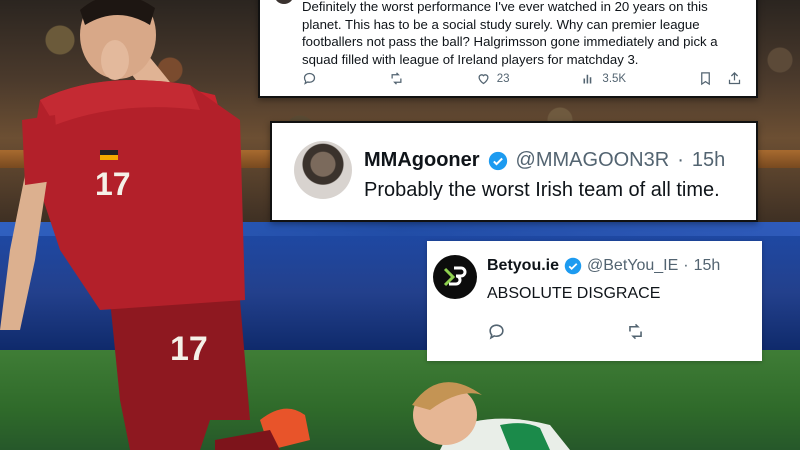 This screenshot has height=450, width=800. I want to click on bar-chart-icon, so click(587, 79).